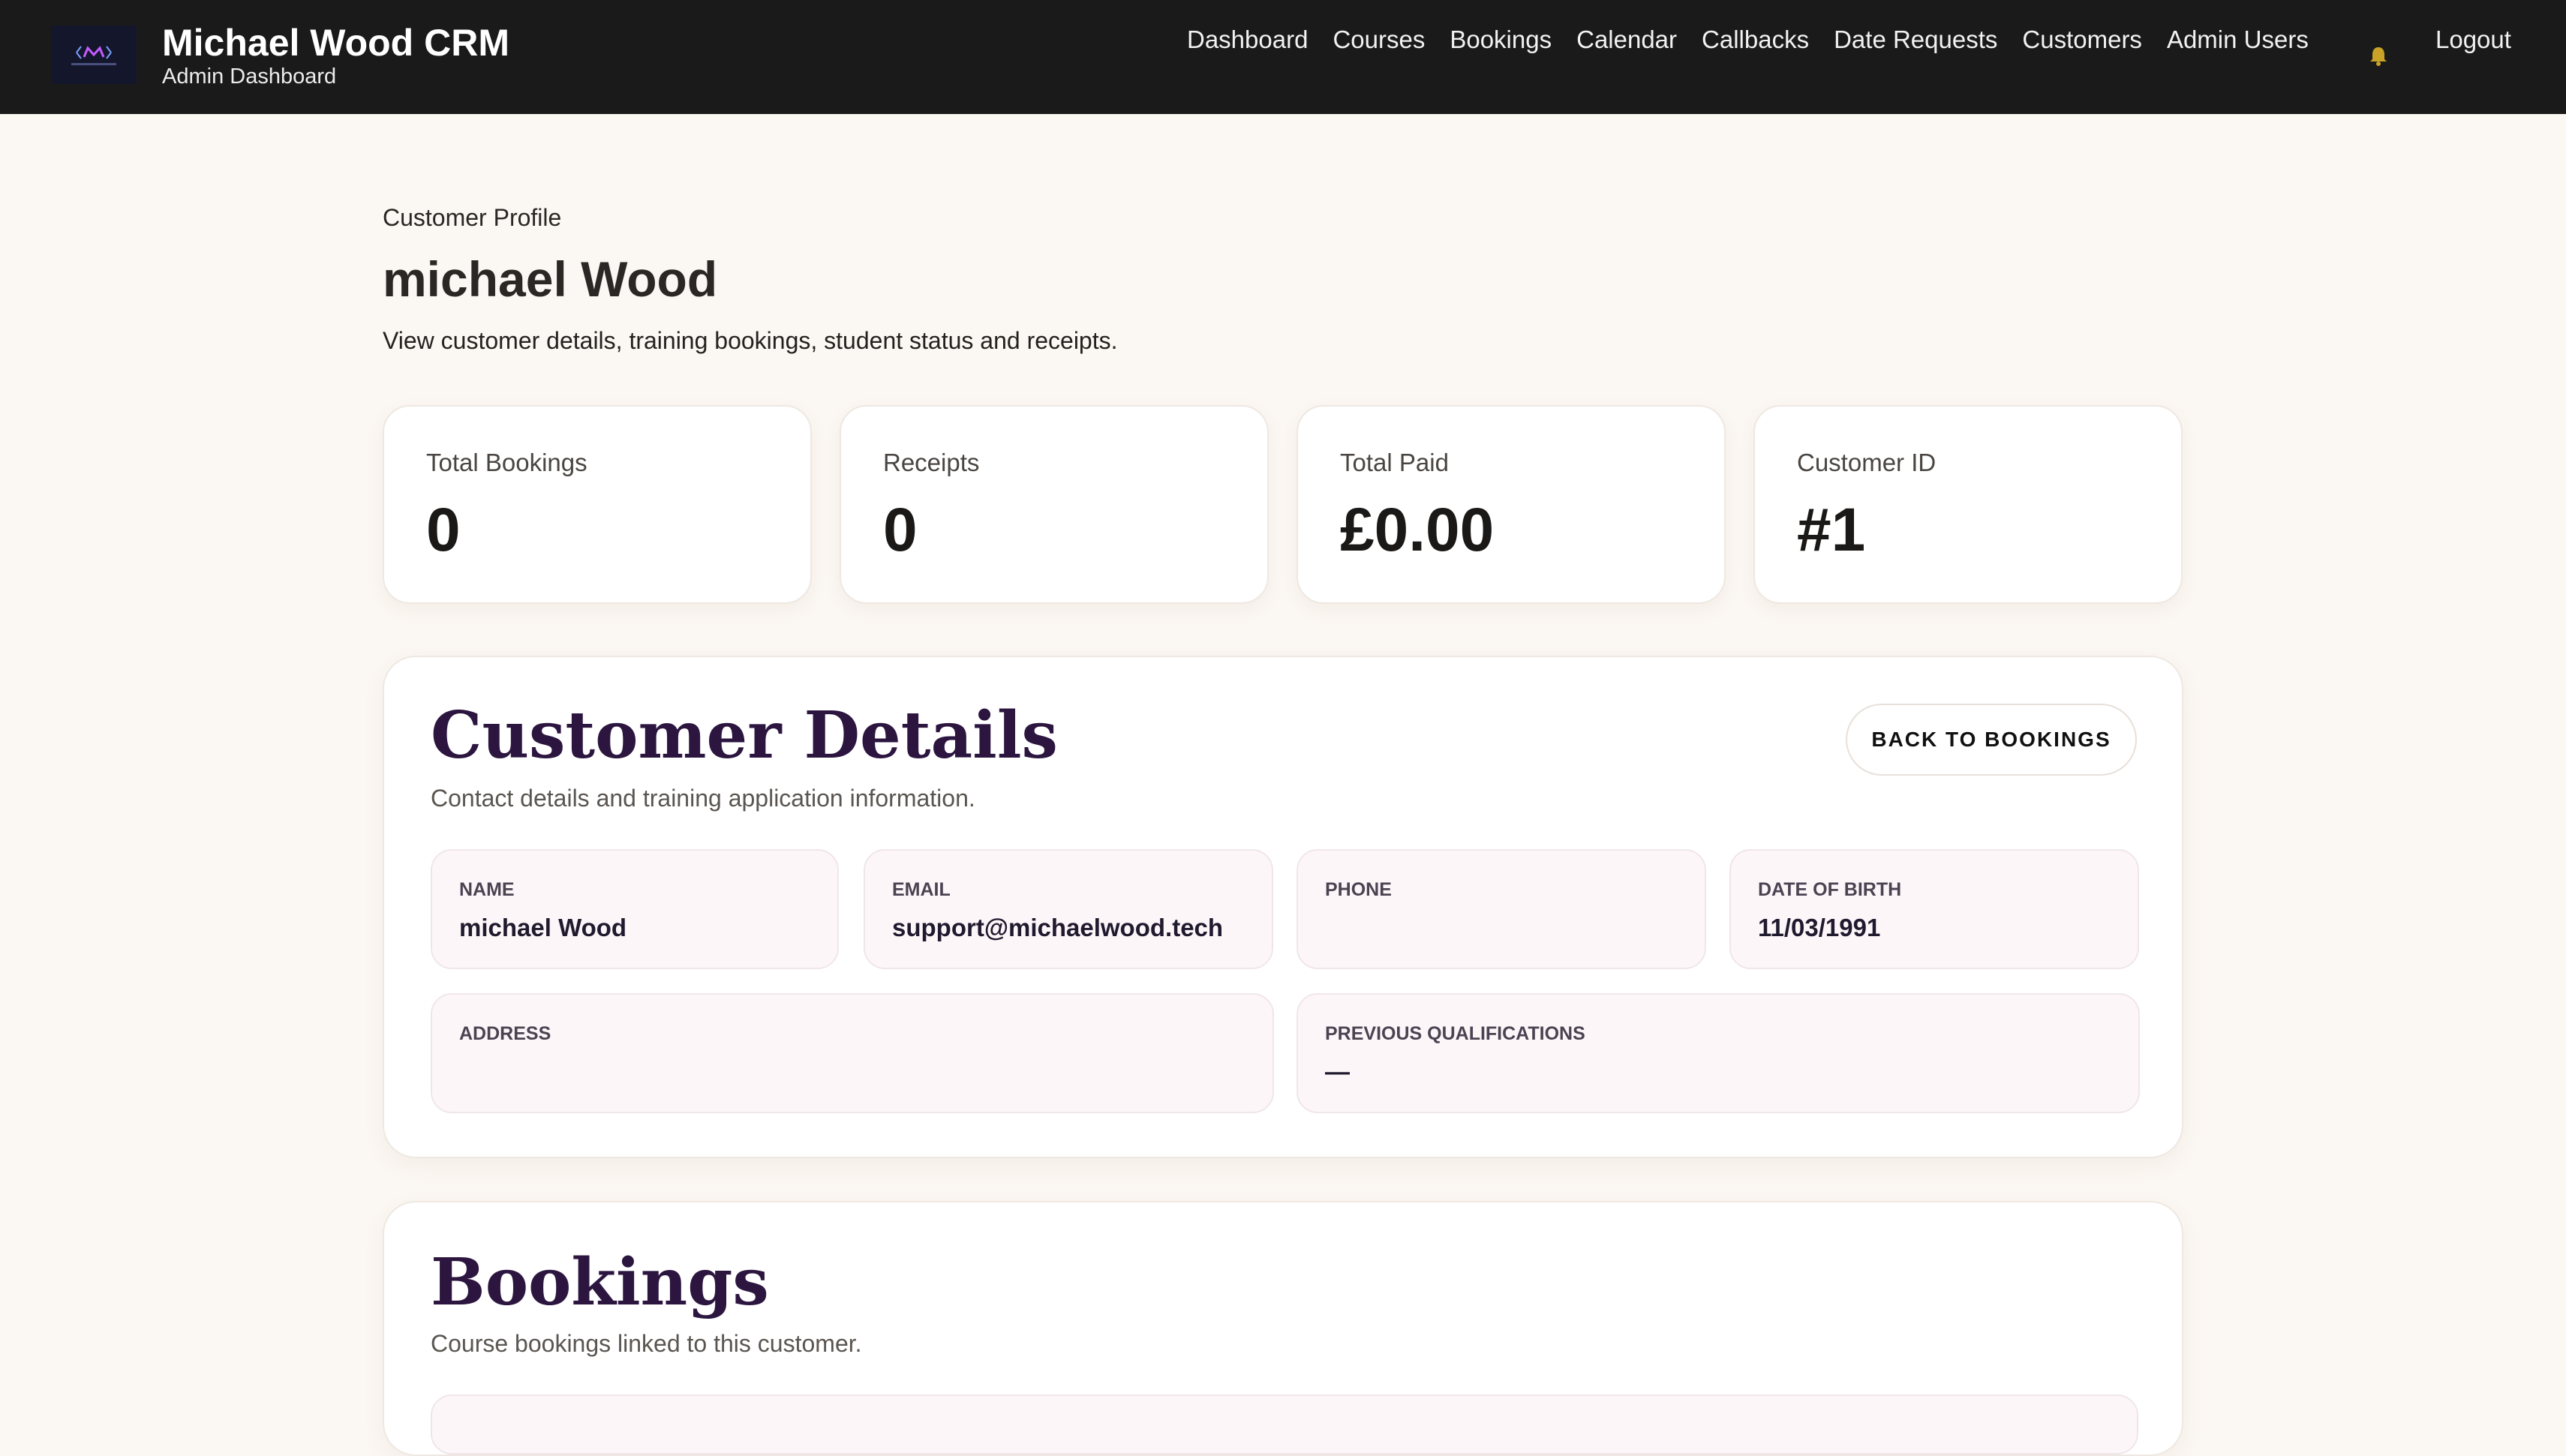  What do you see at coordinates (931, 462) in the screenshot?
I see `stat-label: Receipts` at bounding box center [931, 462].